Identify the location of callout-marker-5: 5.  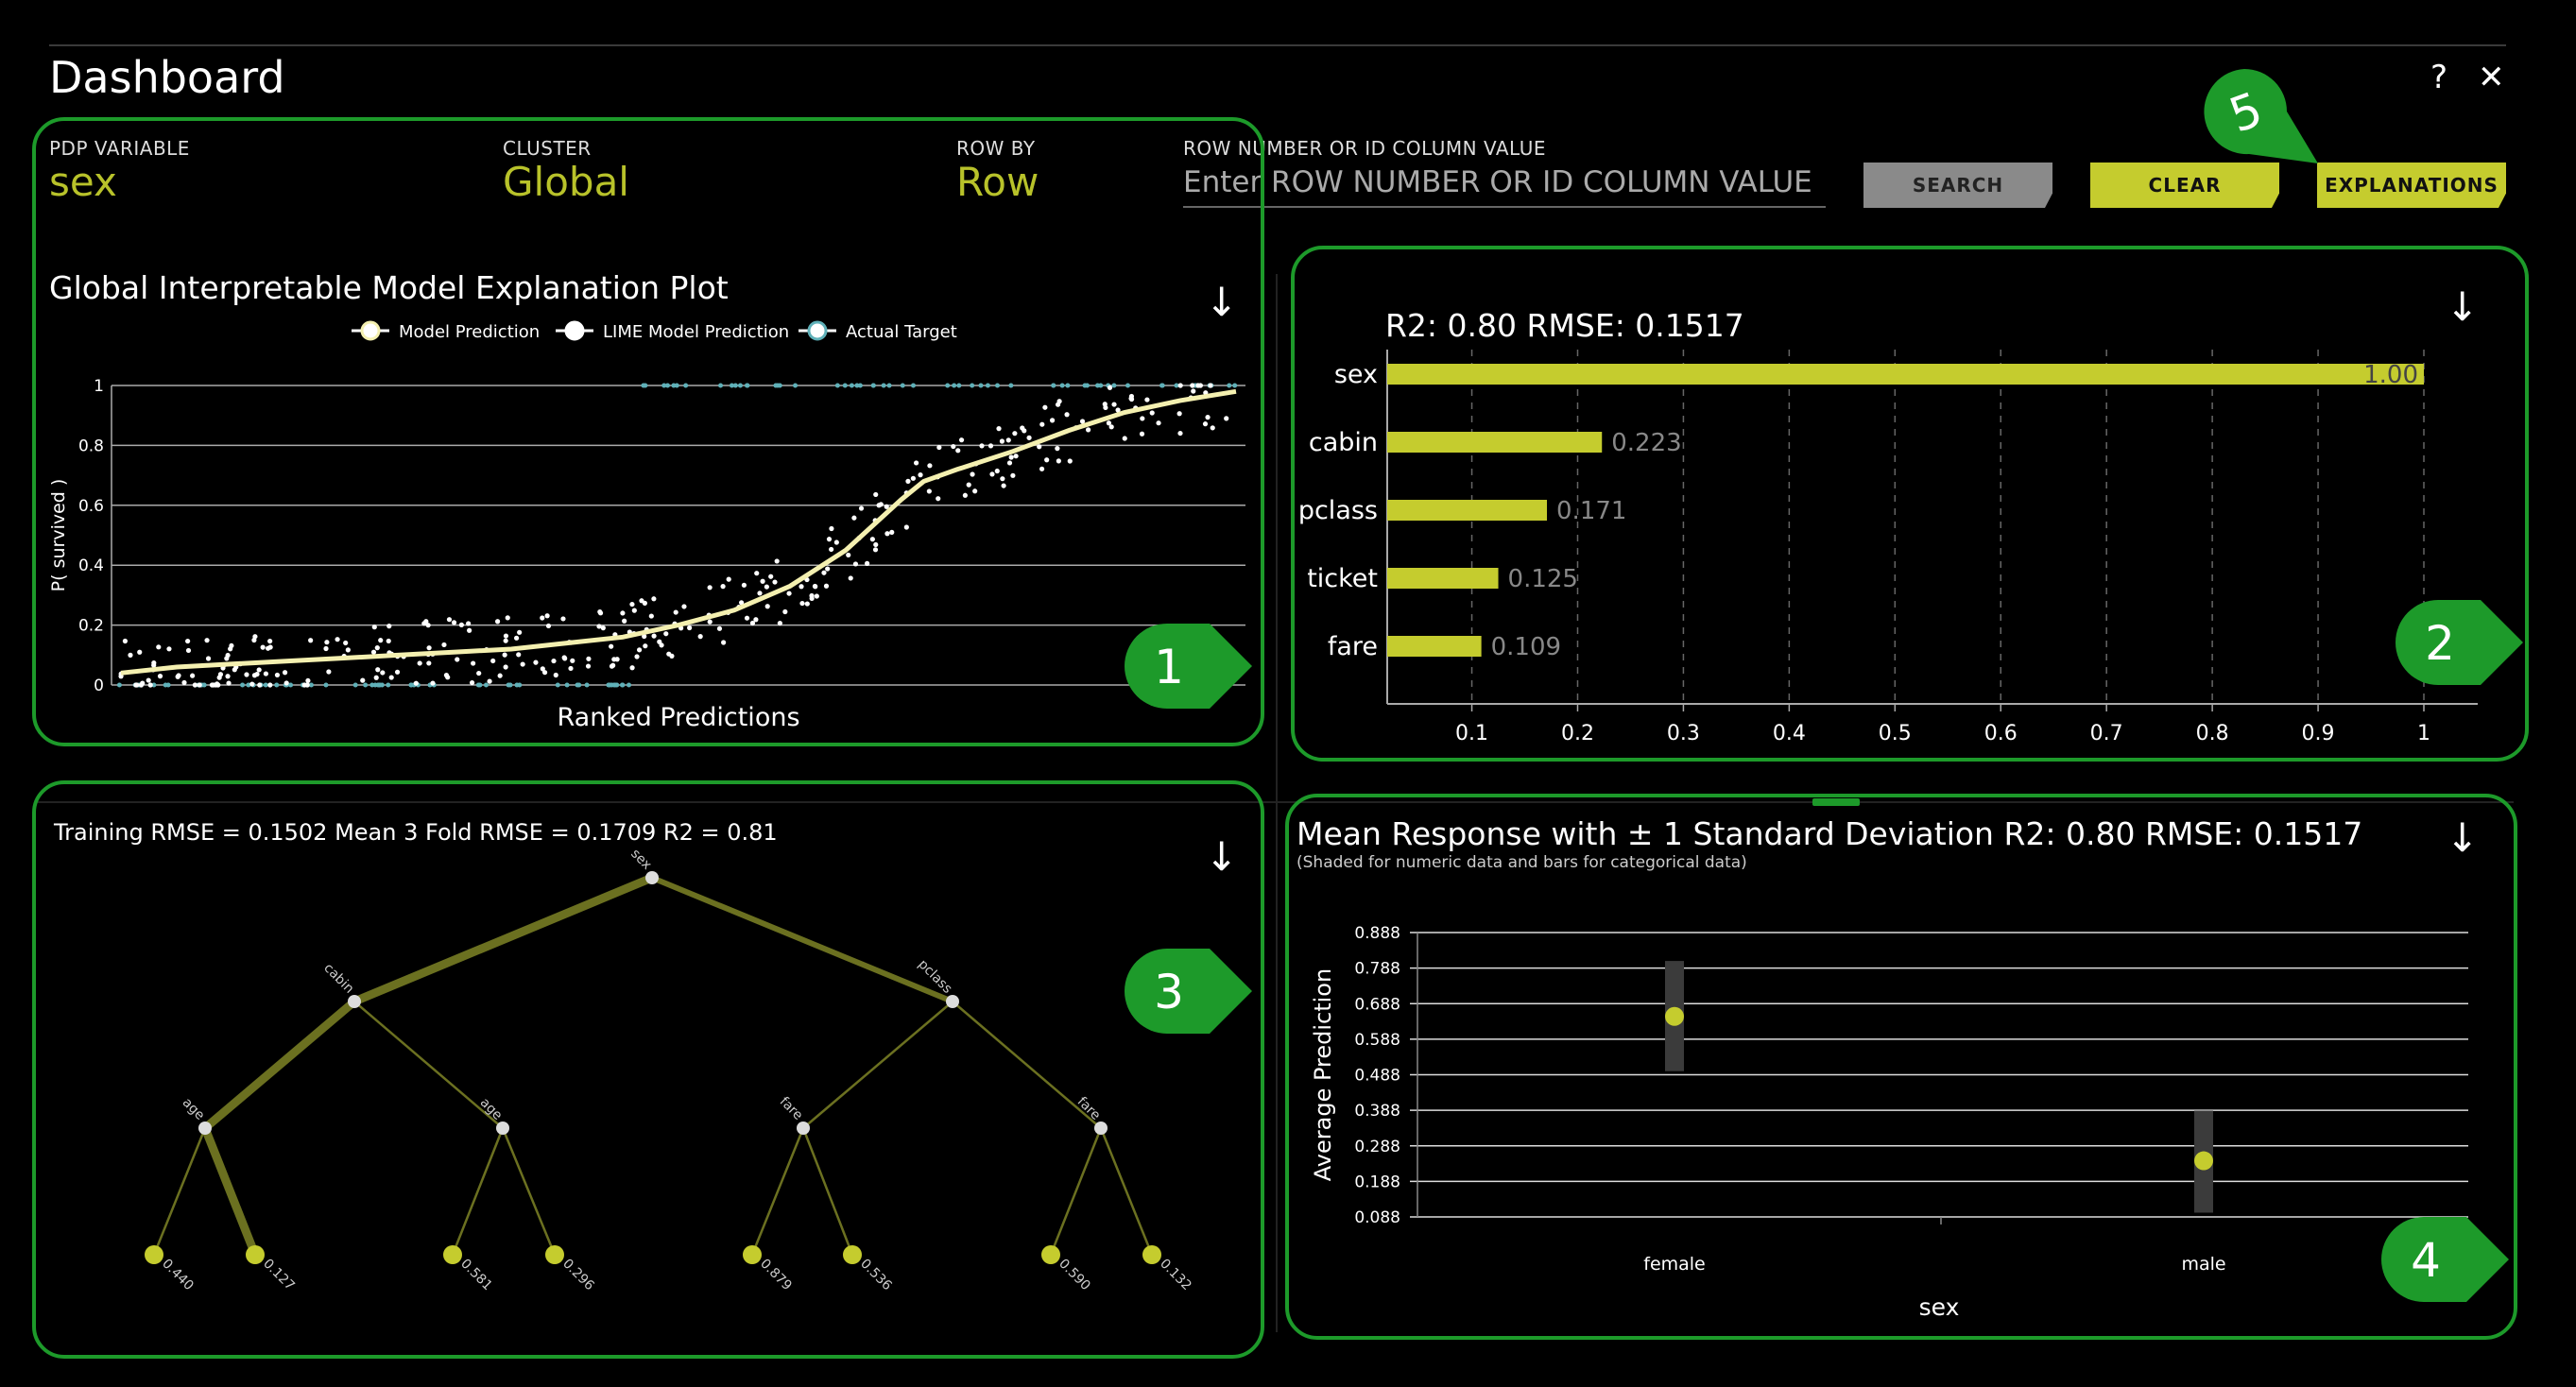
(2261, 116).